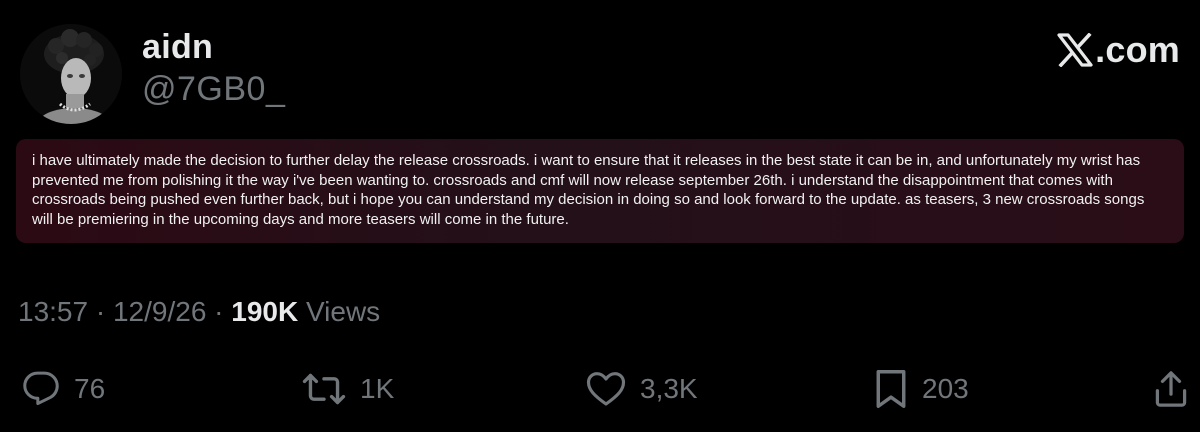 Image resolution: width=1200 pixels, height=432 pixels. Describe the element at coordinates (177, 47) in the screenshot. I see `author-display-name: aidn` at that location.